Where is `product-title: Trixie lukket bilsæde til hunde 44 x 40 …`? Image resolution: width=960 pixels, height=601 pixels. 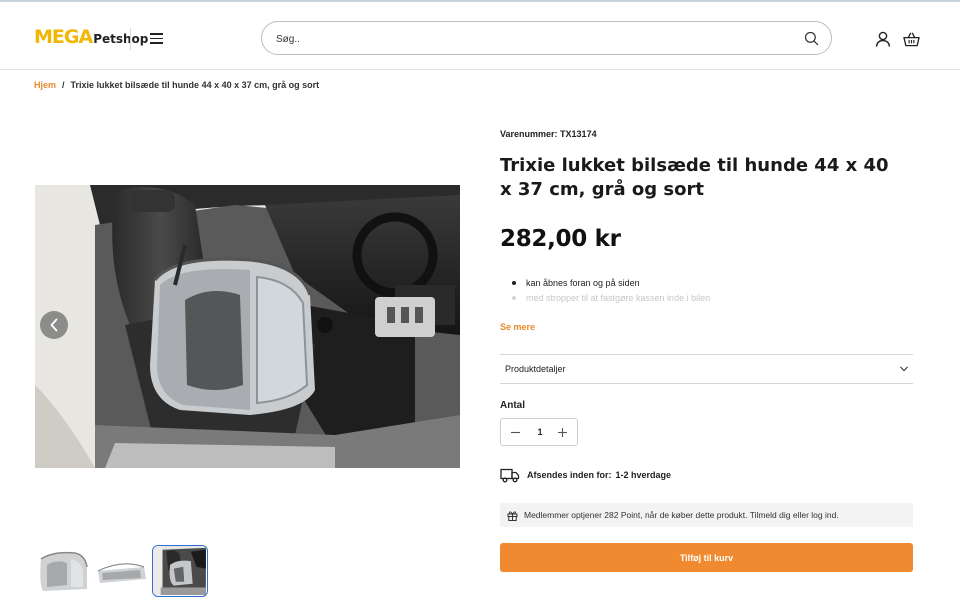 product-title: Trixie lukket bilsæde til hunde 44 x 40 … is located at coordinates (694, 177).